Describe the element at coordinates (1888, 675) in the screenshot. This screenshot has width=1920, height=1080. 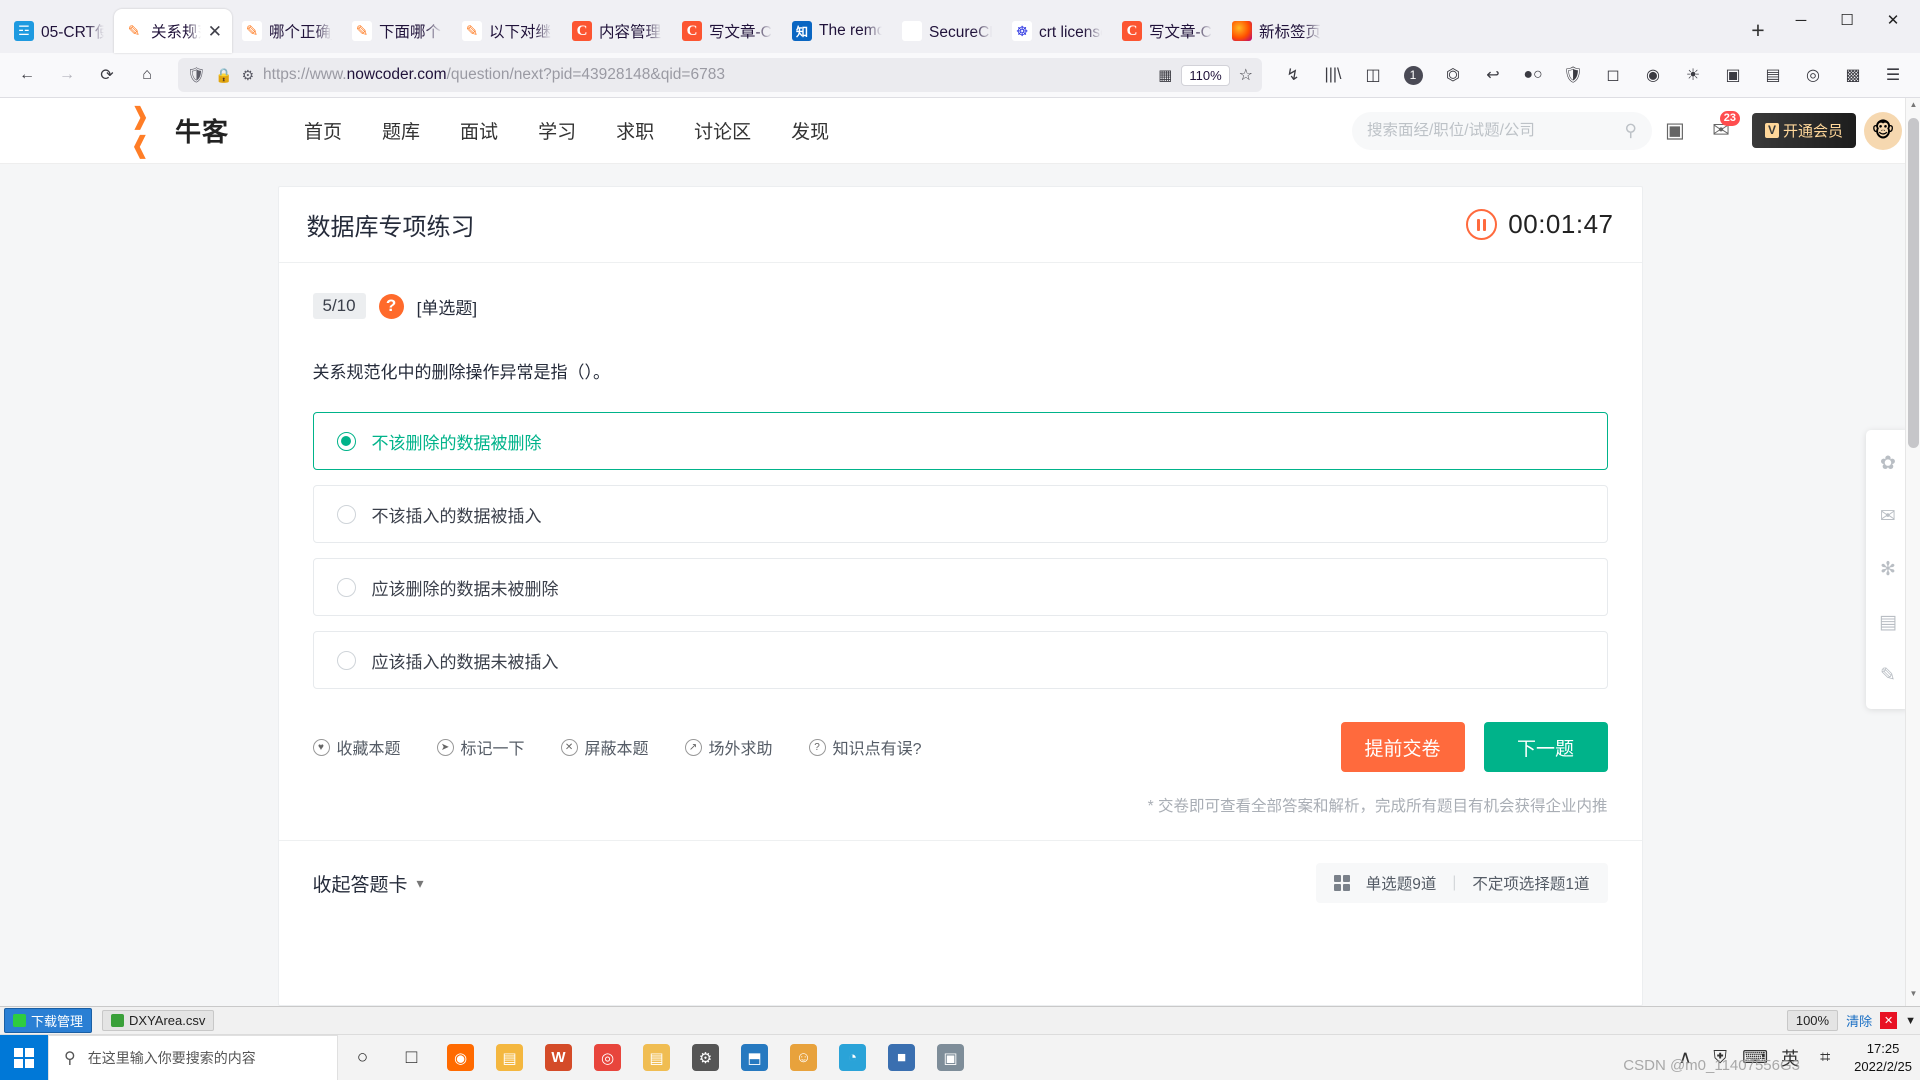
I see `feedback-icon: ✎` at that location.